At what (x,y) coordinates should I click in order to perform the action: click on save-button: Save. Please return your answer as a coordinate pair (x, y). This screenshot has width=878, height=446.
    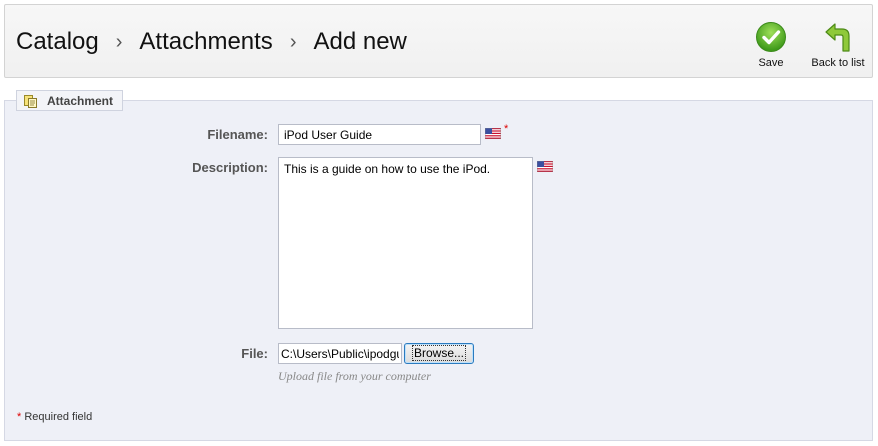
    Looking at the image, I should click on (771, 45).